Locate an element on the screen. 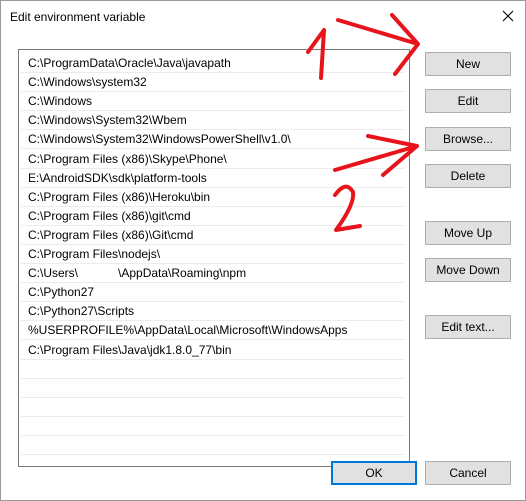 This screenshot has width=526, height=501. list-item-text: C:\Program Files (x86)\Heroku\bin is located at coordinates (119, 196).